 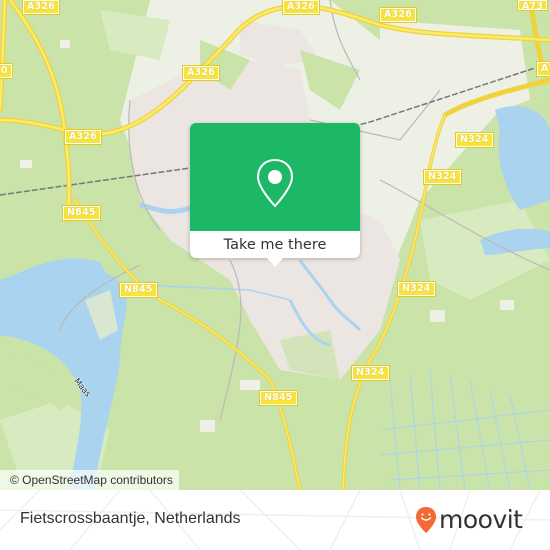 I want to click on moovit-pin-icon, so click(x=426, y=520).